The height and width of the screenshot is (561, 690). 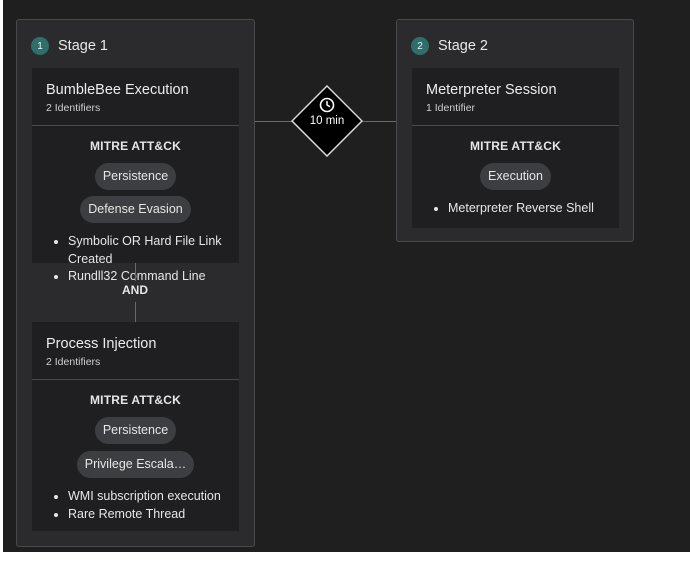 I want to click on tactic-chip-defense-evasion: Defense Evasion, so click(x=135, y=209).